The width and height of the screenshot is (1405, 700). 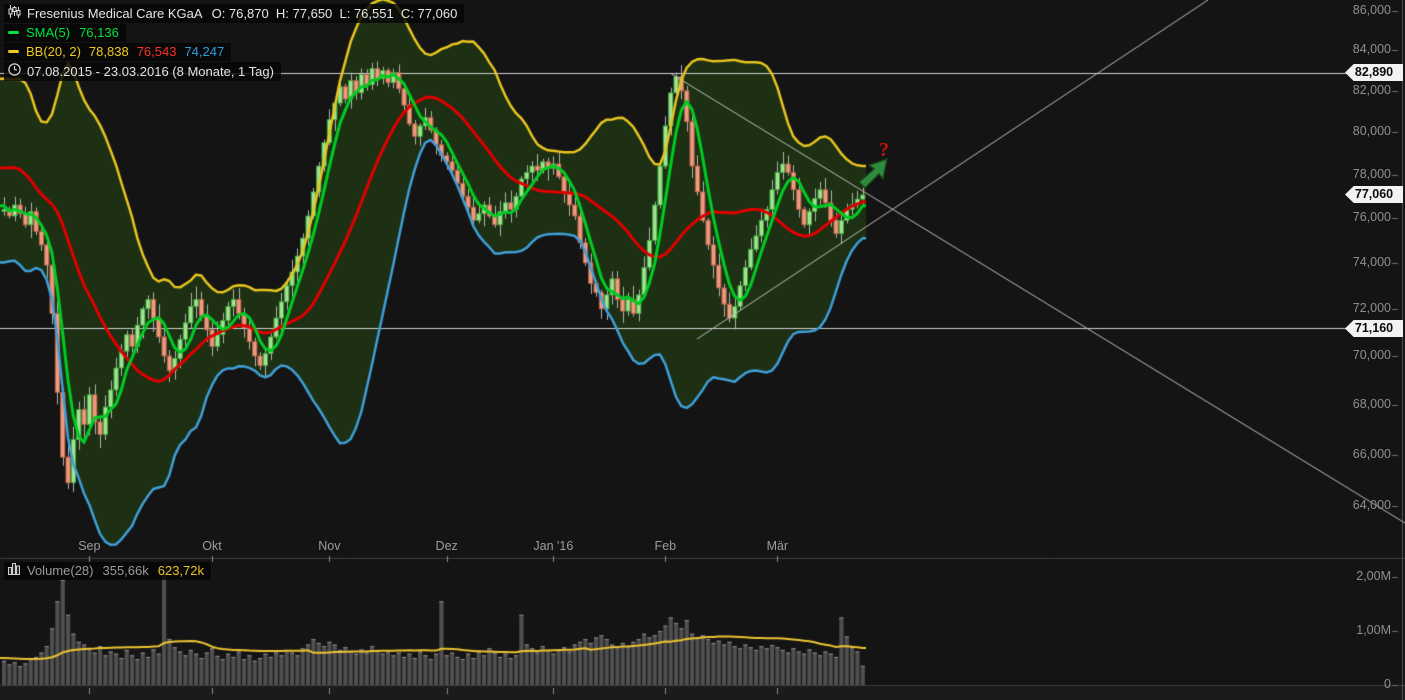 I want to click on x-axis-label: Jan '16, so click(x=553, y=546).